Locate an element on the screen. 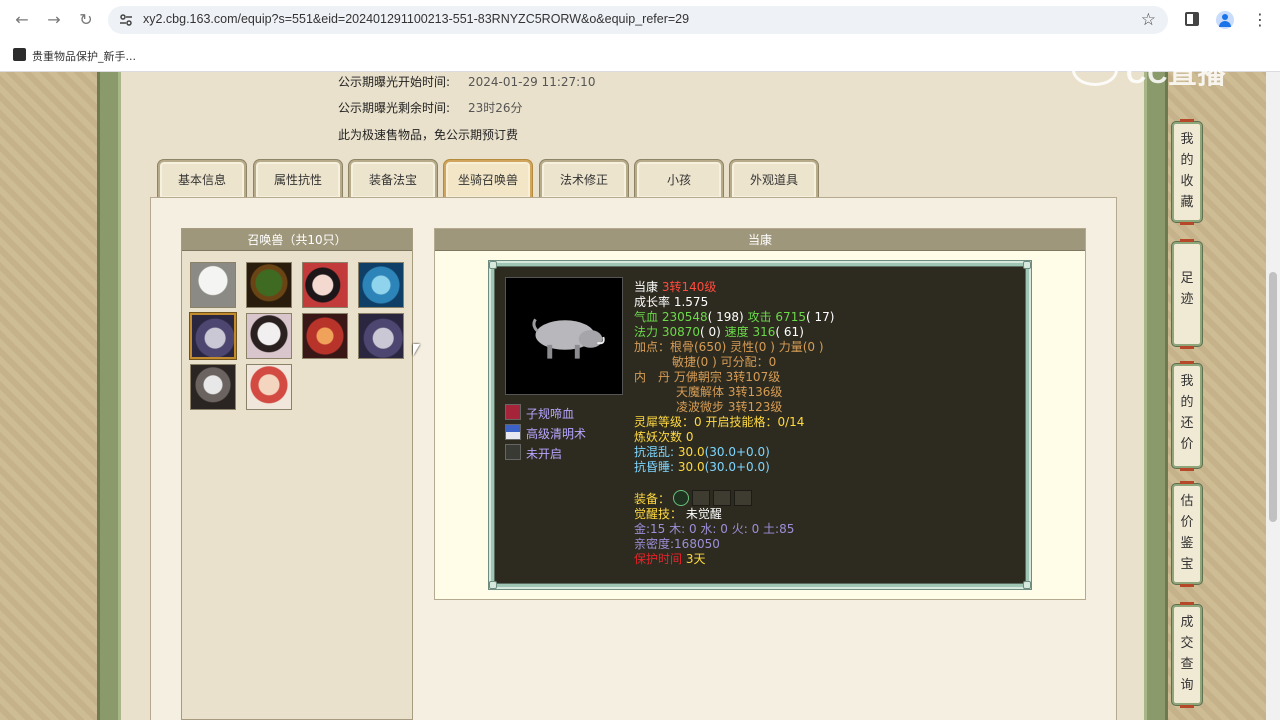 The width and height of the screenshot is (1280, 720). left-border is located at coordinates (109, 396).